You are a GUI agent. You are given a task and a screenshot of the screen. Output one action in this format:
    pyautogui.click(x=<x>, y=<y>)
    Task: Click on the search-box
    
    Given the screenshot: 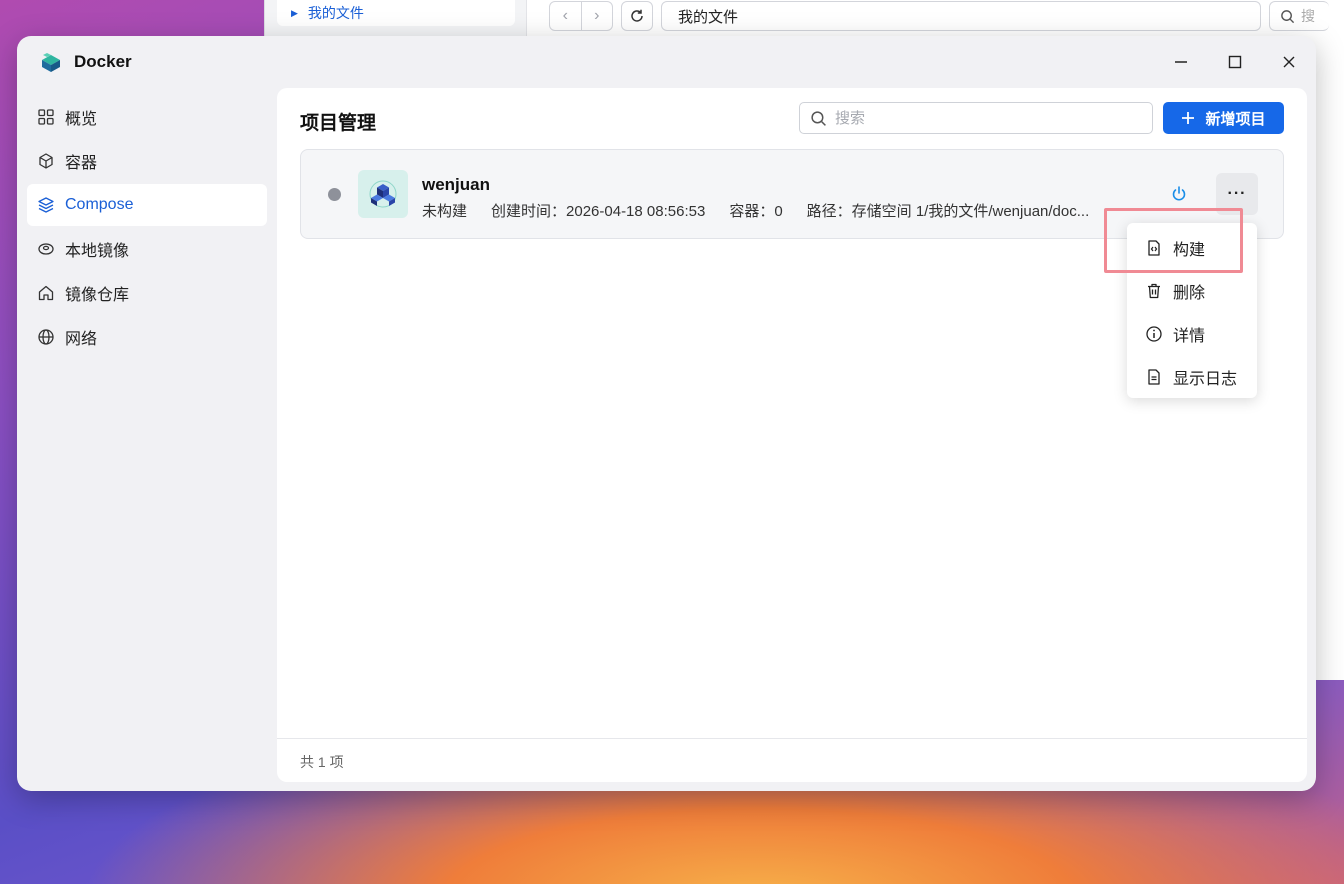 What is the action you would take?
    pyautogui.click(x=976, y=118)
    